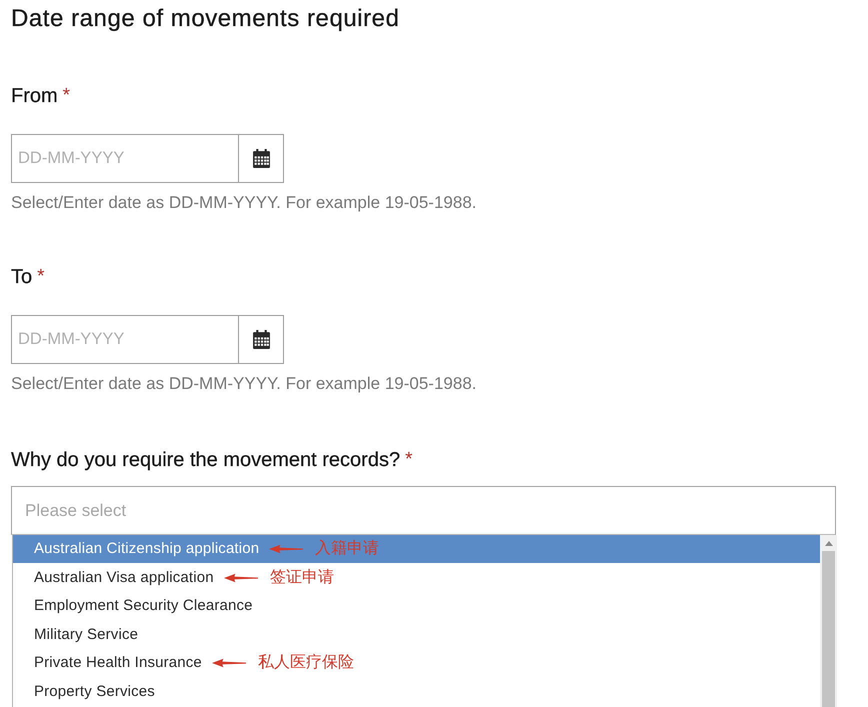 The image size is (868, 707). What do you see at coordinates (306, 663) in the screenshot?
I see `annotation-note: 私人医疗保险` at bounding box center [306, 663].